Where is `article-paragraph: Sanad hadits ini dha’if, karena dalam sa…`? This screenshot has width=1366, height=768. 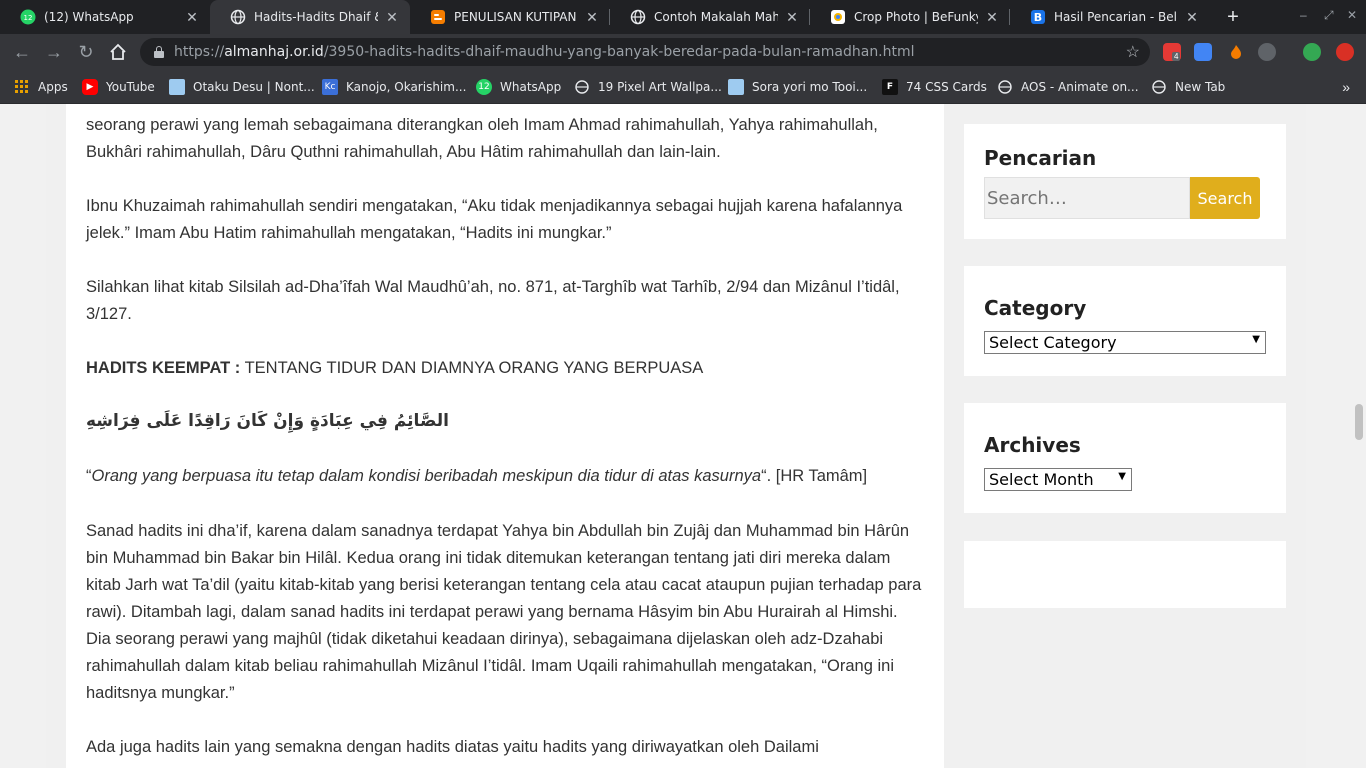
article-paragraph: Sanad hadits ini dha’if, karena dalam sa… is located at coordinates (504, 612).